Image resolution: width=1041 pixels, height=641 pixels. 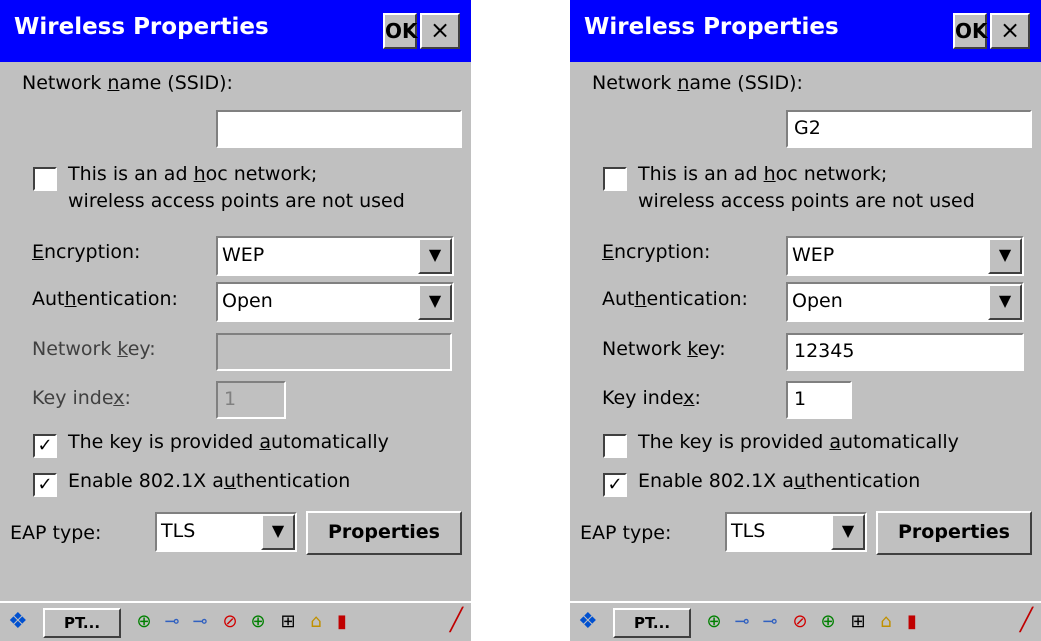 What do you see at coordinates (905, 352) in the screenshot?
I see `network-key-input: 12345` at bounding box center [905, 352].